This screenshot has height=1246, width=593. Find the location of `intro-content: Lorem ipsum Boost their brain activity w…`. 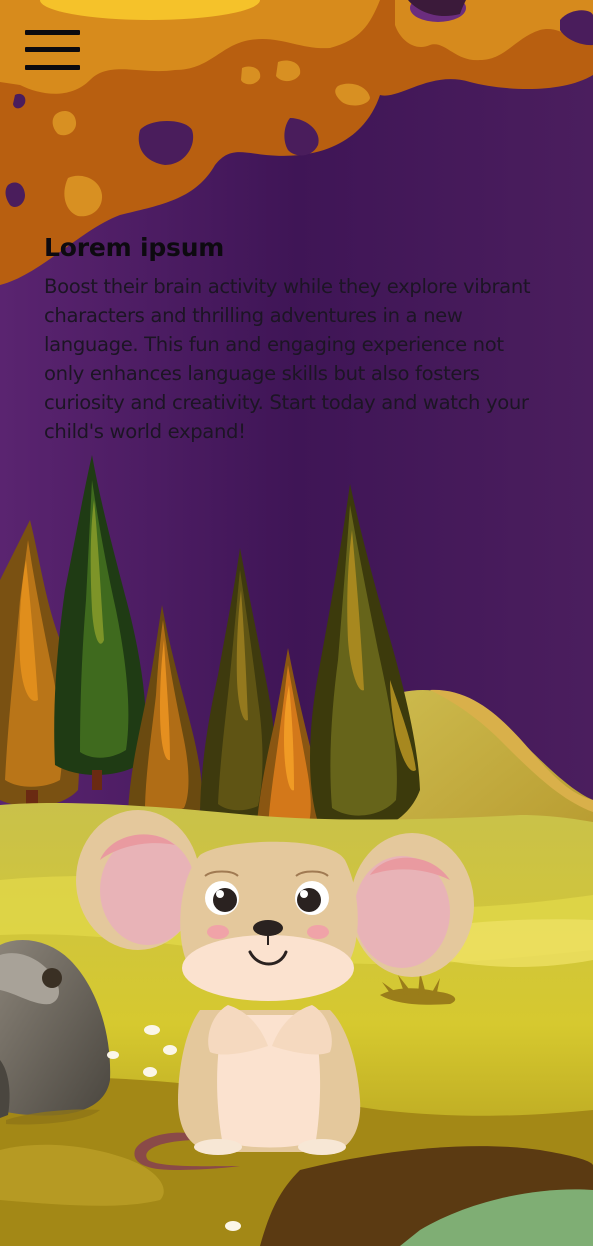

intro-content: Lorem ipsum Boost their brain activity w… is located at coordinates (294, 338).